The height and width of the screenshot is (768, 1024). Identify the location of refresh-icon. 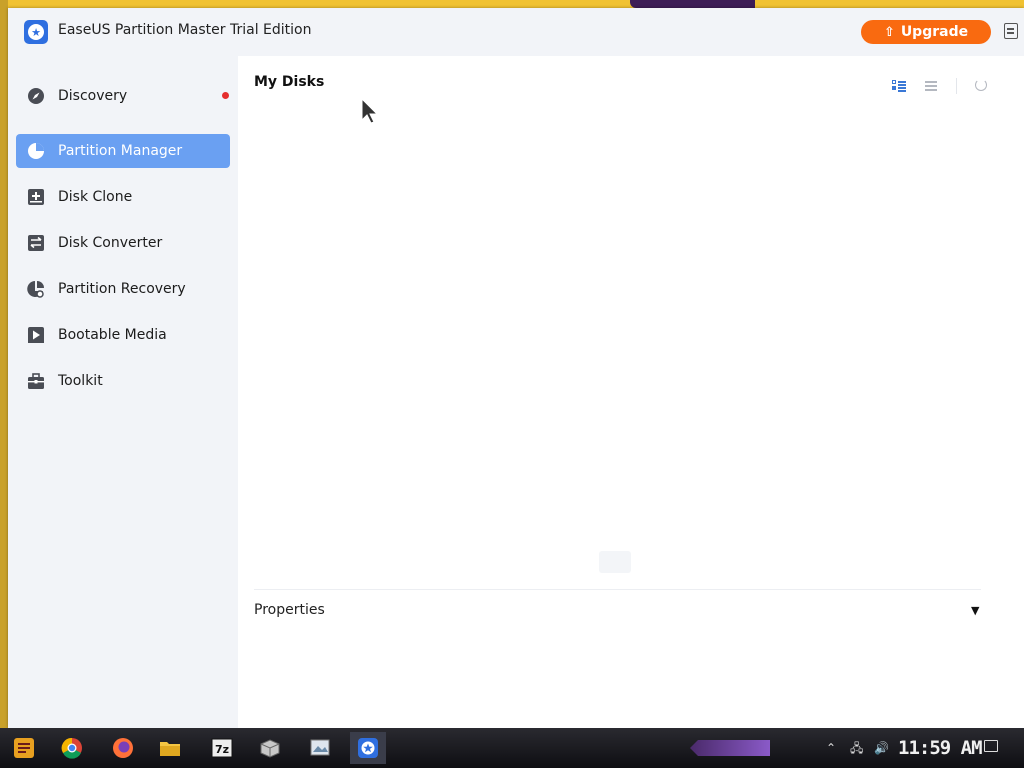
(981, 85).